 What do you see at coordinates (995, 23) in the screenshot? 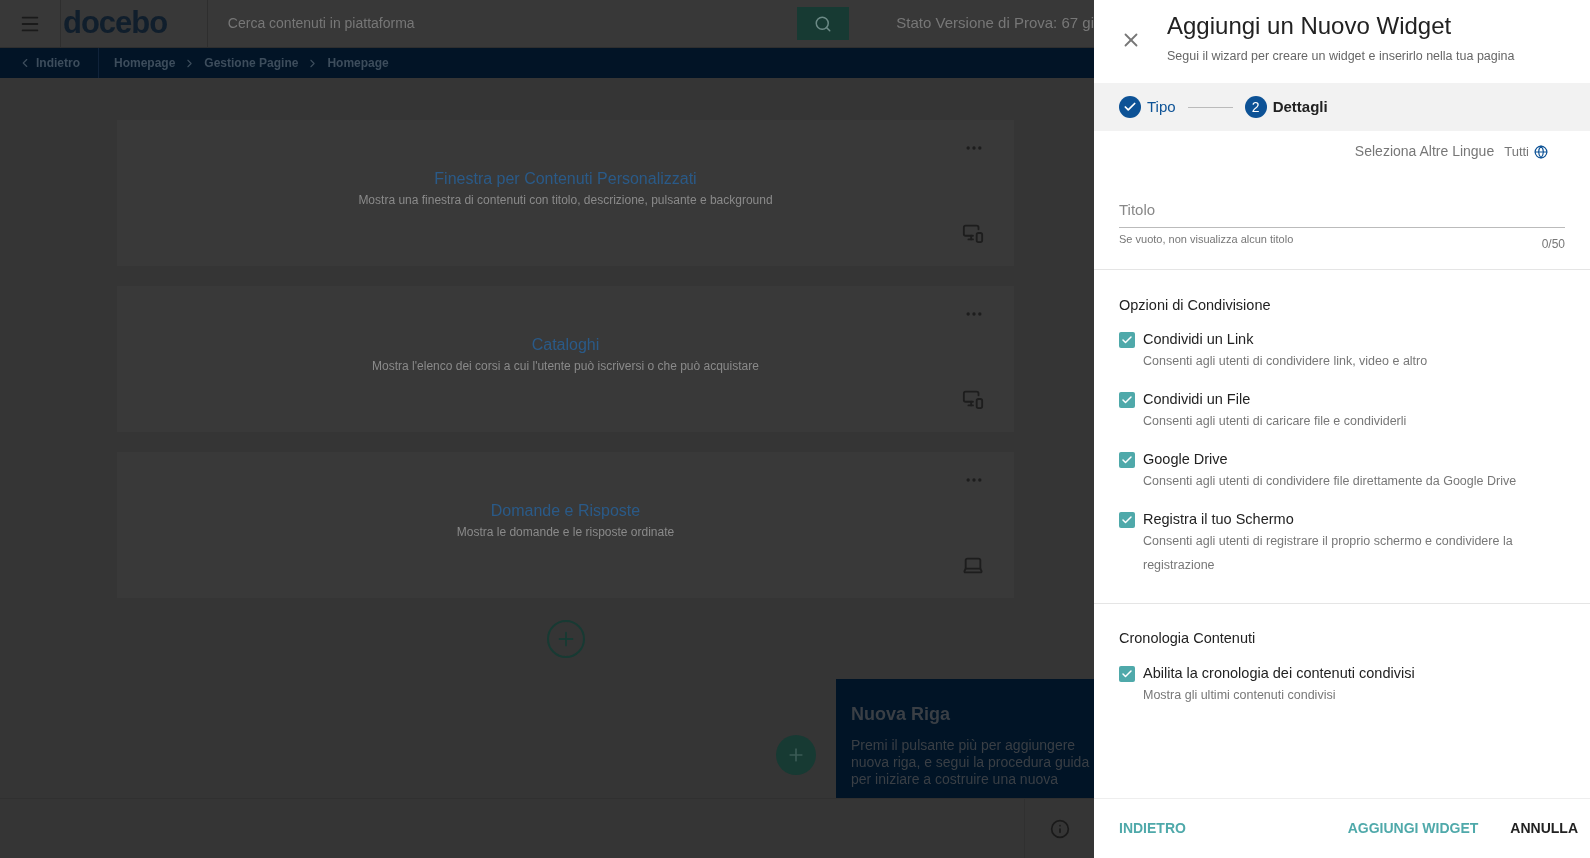
I see `trial-status: Stato Versione di Prova: 67 gi` at bounding box center [995, 23].